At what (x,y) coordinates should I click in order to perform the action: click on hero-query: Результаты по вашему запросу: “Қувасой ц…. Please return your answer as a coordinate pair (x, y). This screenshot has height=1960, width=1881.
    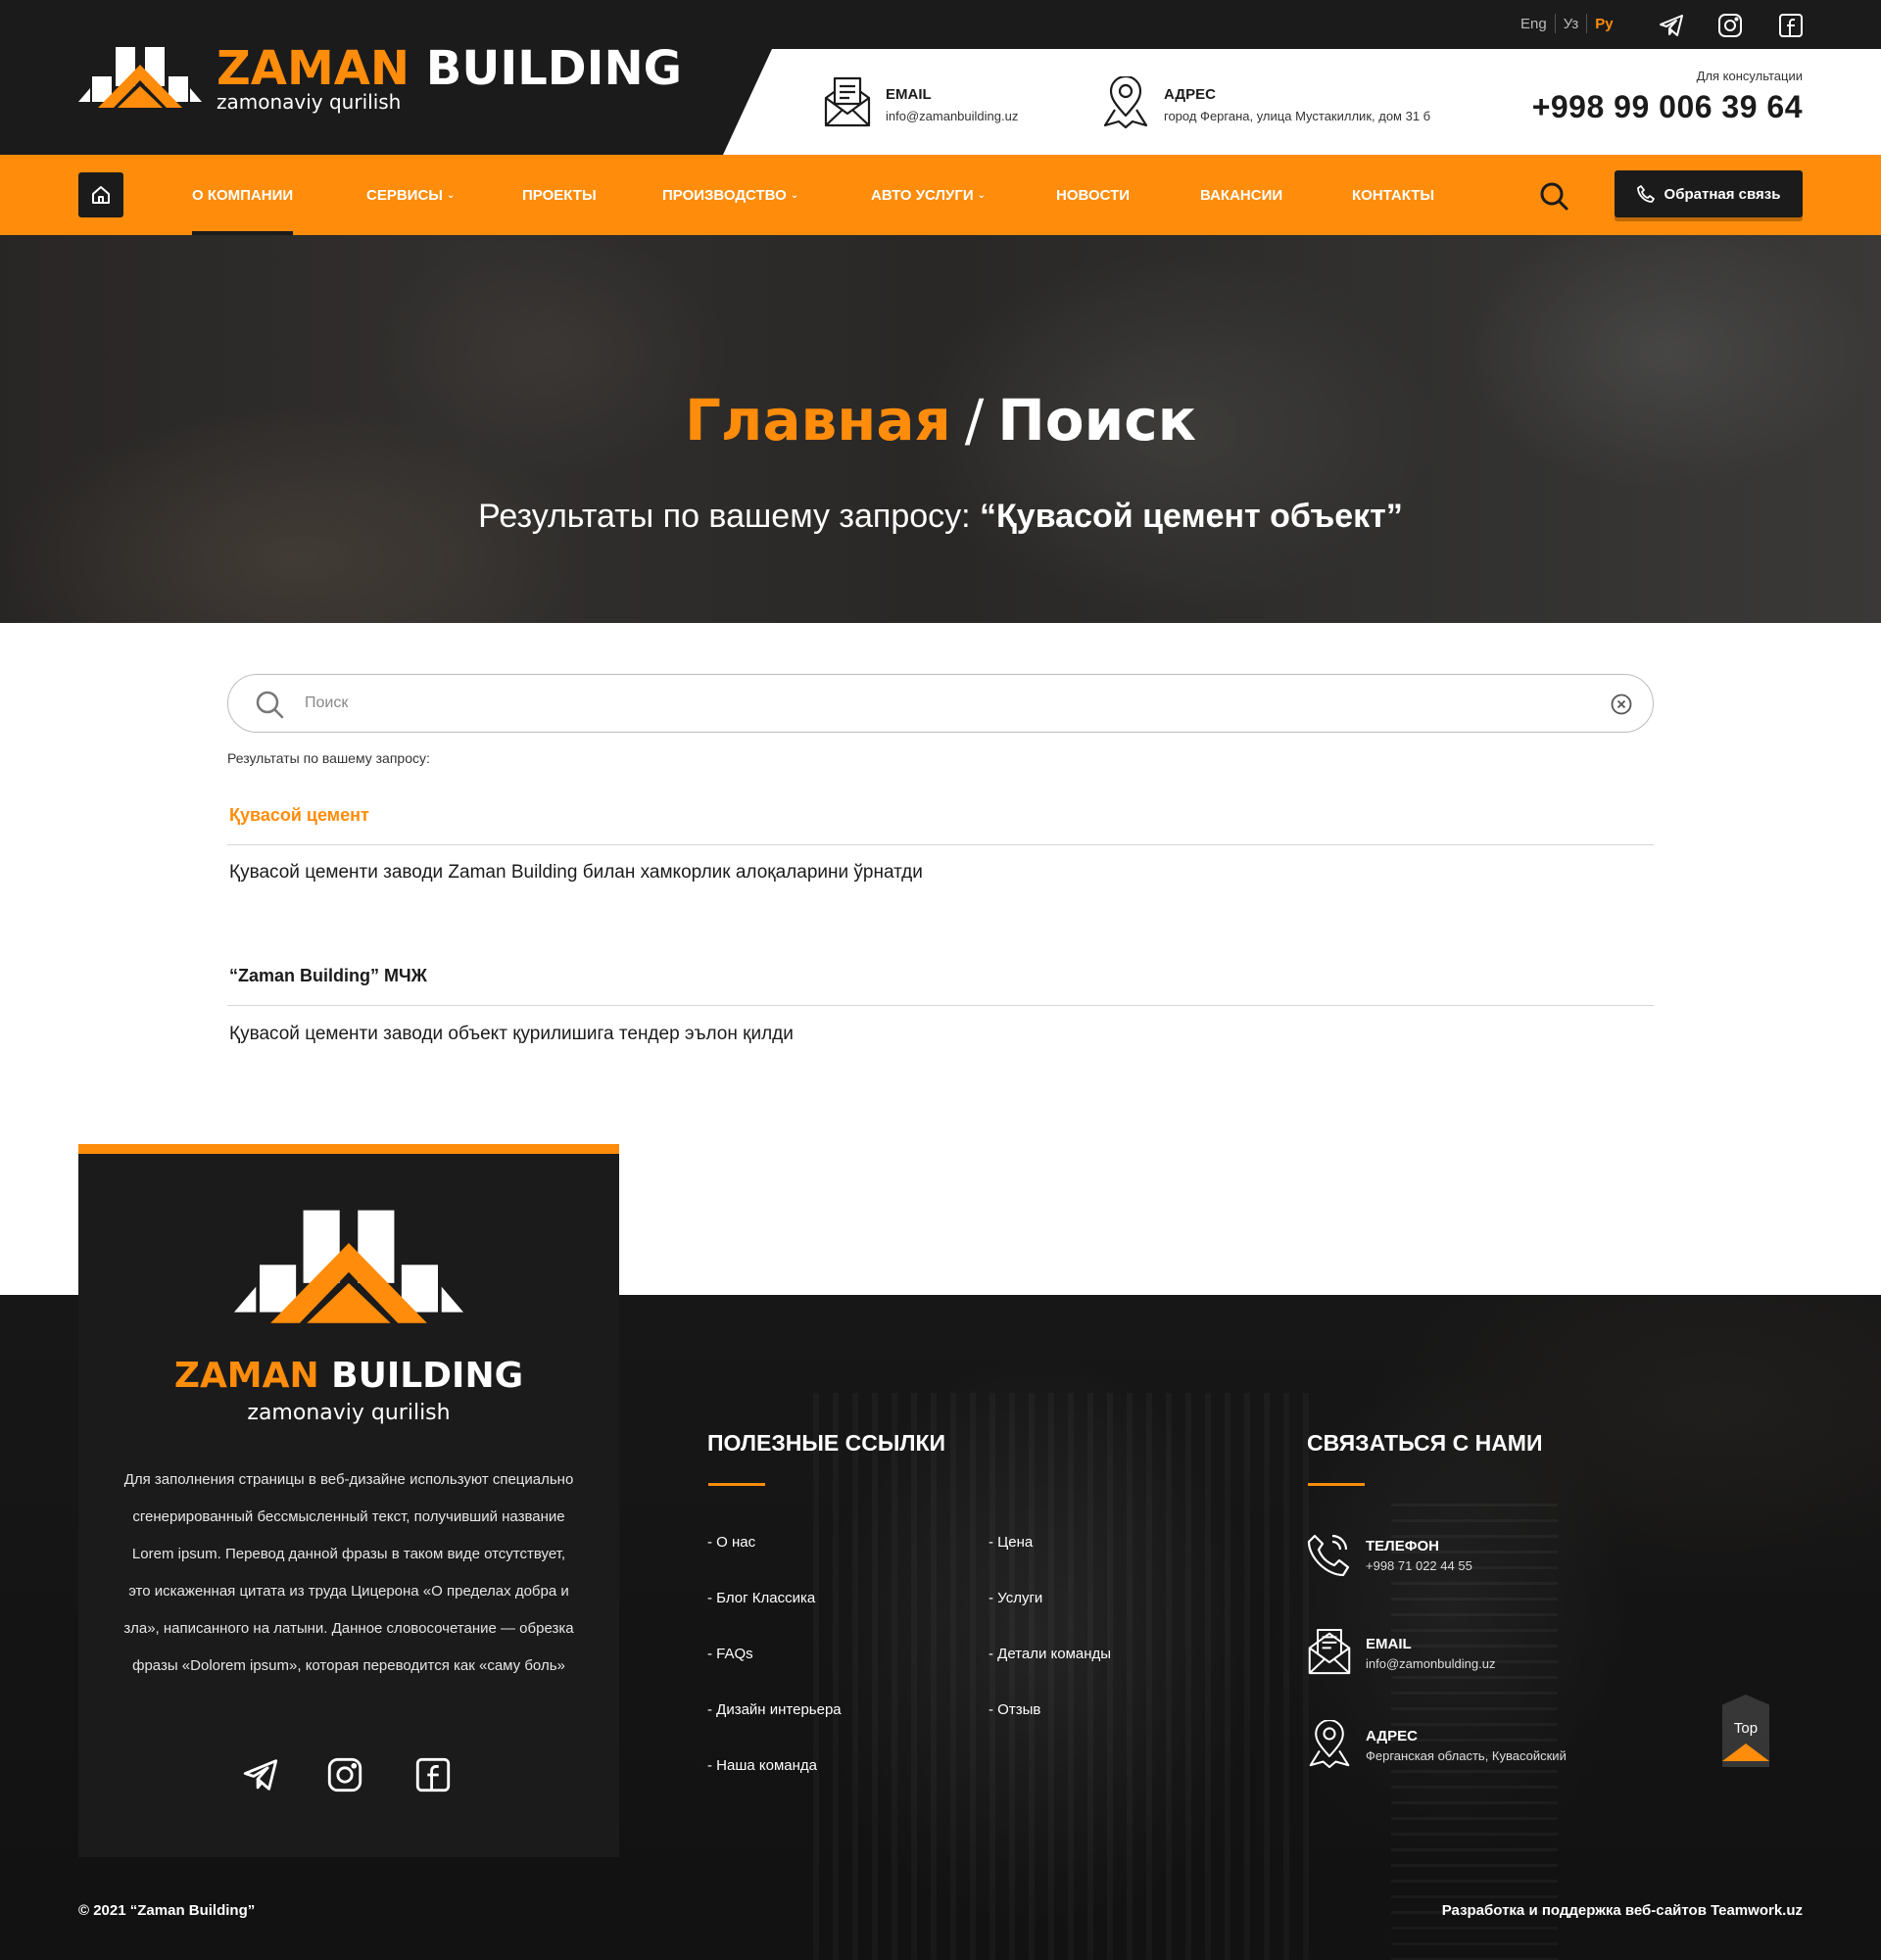
    Looking at the image, I should click on (940, 517).